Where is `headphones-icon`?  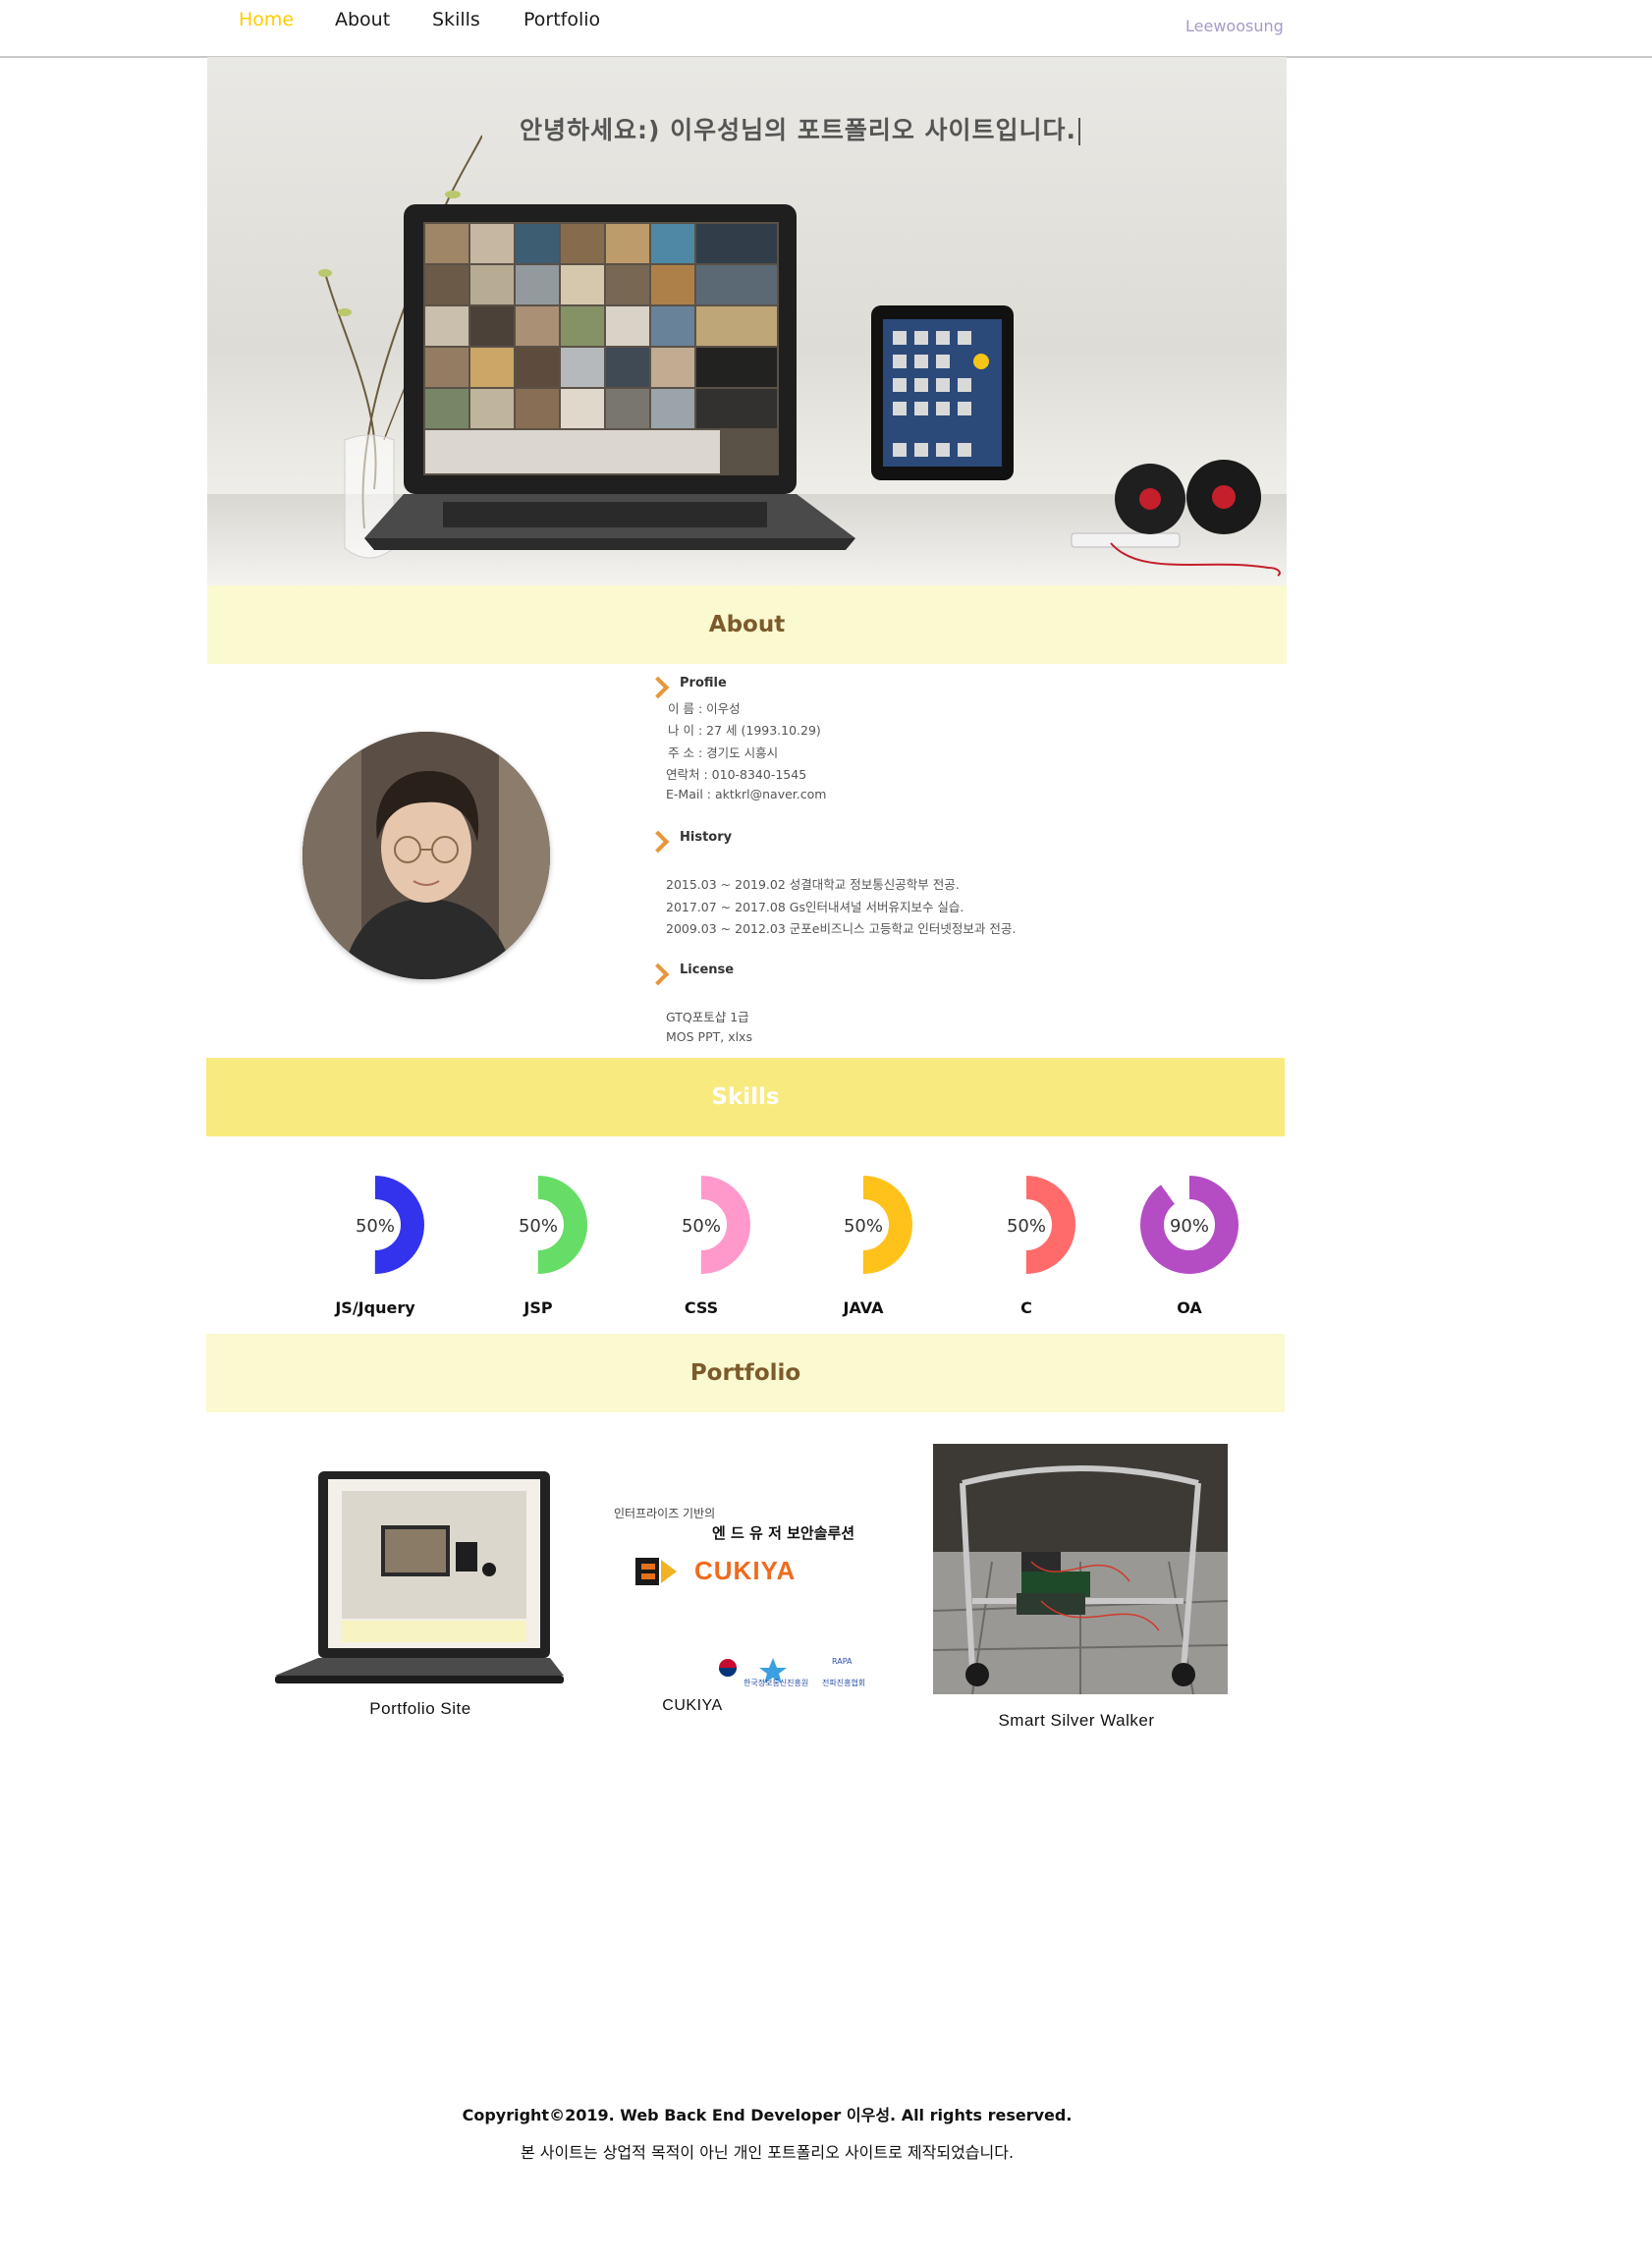
headphones-icon is located at coordinates (1176, 518).